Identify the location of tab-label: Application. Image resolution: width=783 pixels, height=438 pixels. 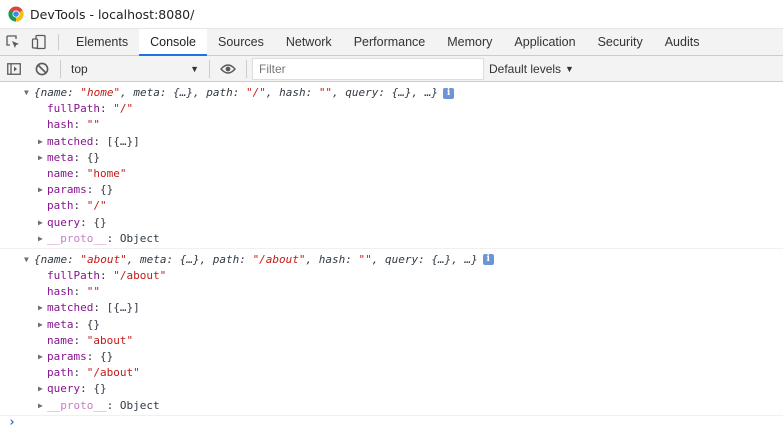
(545, 42).